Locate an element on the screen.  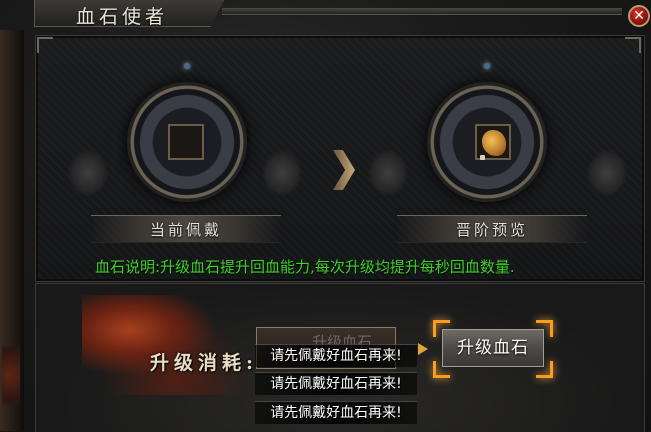
cost-label: 升级消耗: is located at coordinates (204, 363).